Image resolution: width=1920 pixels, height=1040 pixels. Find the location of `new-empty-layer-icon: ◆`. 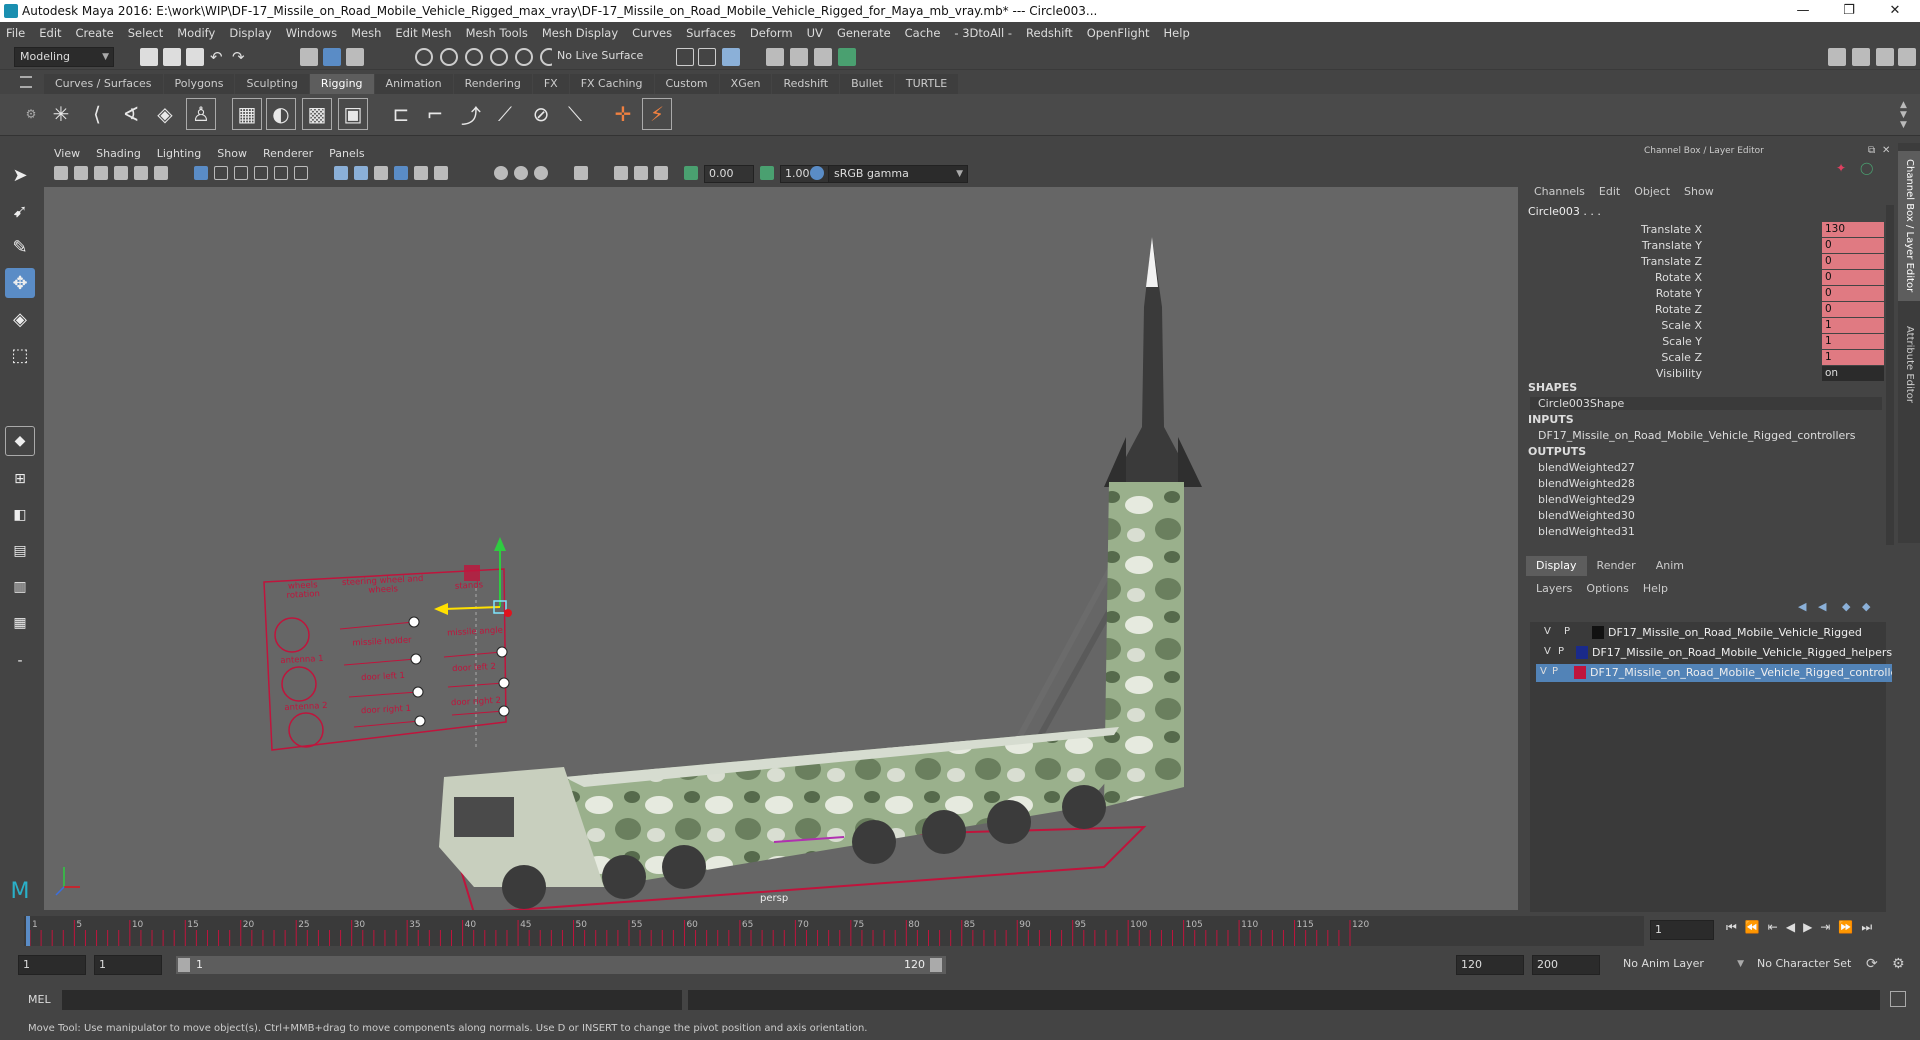

new-empty-layer-icon: ◆ is located at coordinates (1846, 606).